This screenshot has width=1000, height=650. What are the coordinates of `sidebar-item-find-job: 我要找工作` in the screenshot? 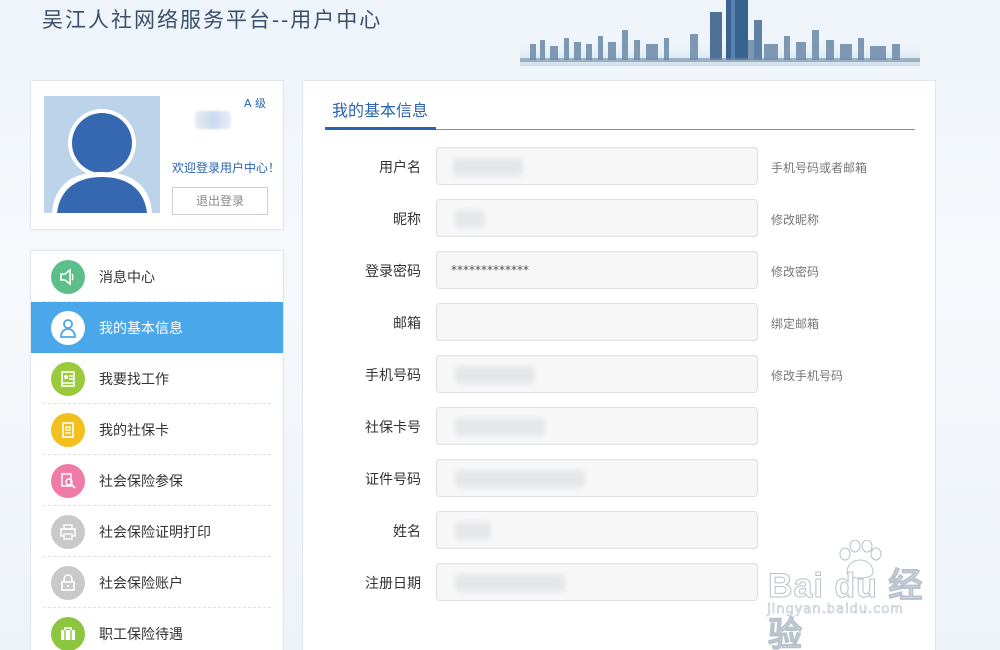 It's located at (157, 378).